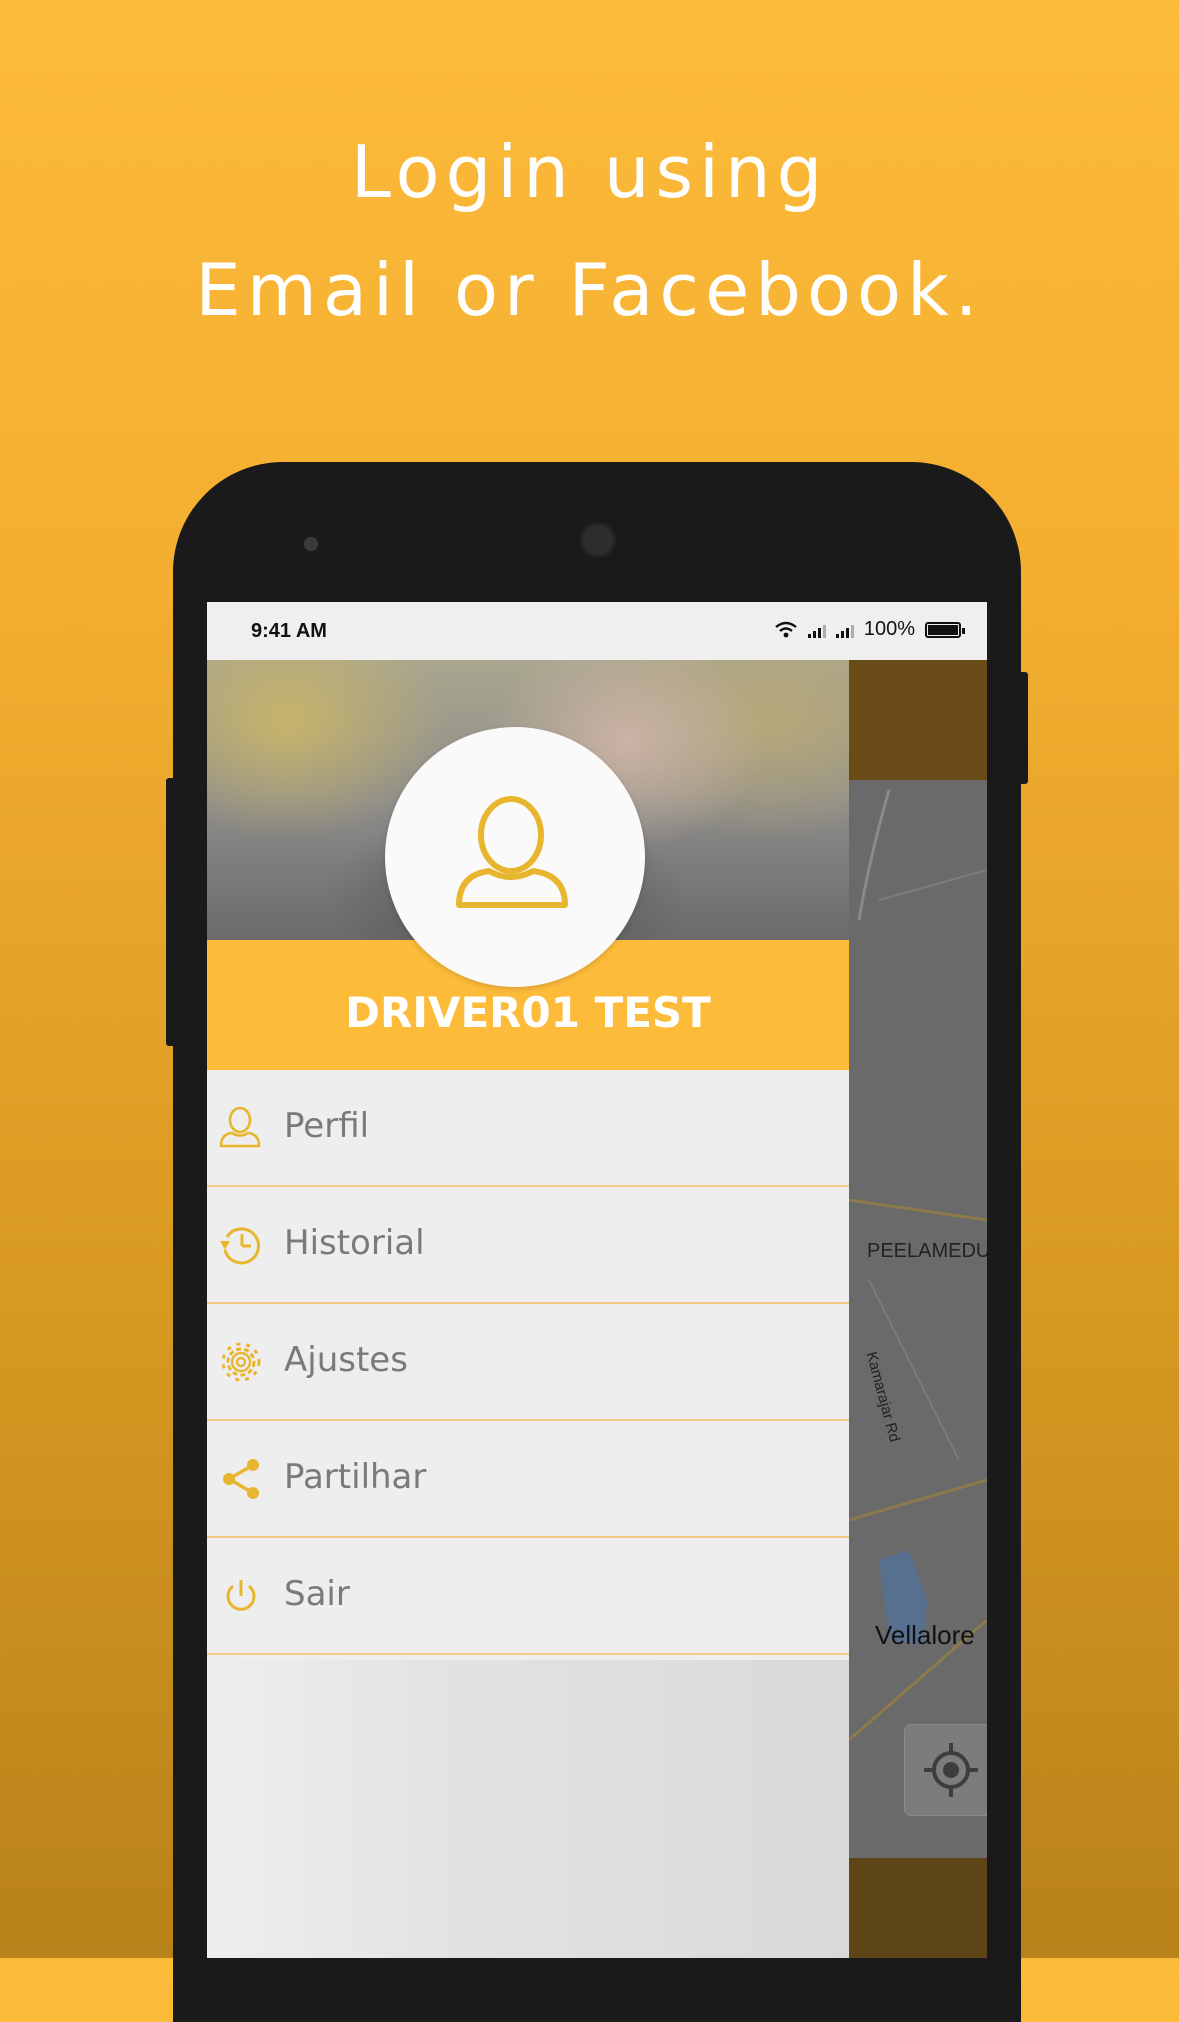 The height and width of the screenshot is (2022, 1179). Describe the element at coordinates (889, 629) in the screenshot. I see `battery-percent: 100%` at that location.